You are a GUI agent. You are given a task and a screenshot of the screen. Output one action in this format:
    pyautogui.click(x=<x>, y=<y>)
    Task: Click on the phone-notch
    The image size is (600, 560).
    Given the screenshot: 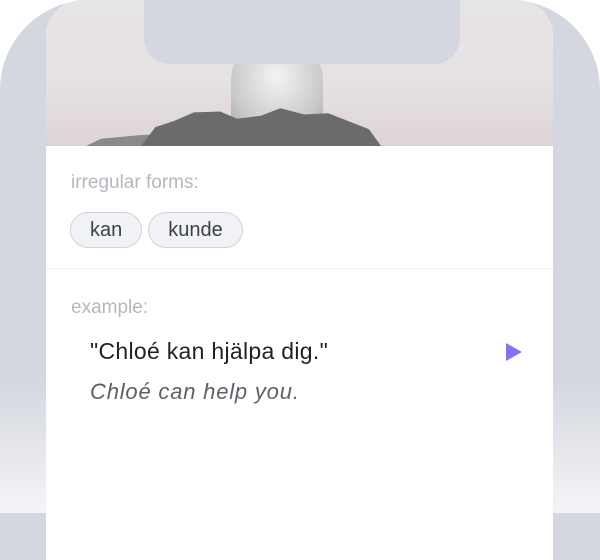 What is the action you would take?
    pyautogui.click(x=302, y=32)
    